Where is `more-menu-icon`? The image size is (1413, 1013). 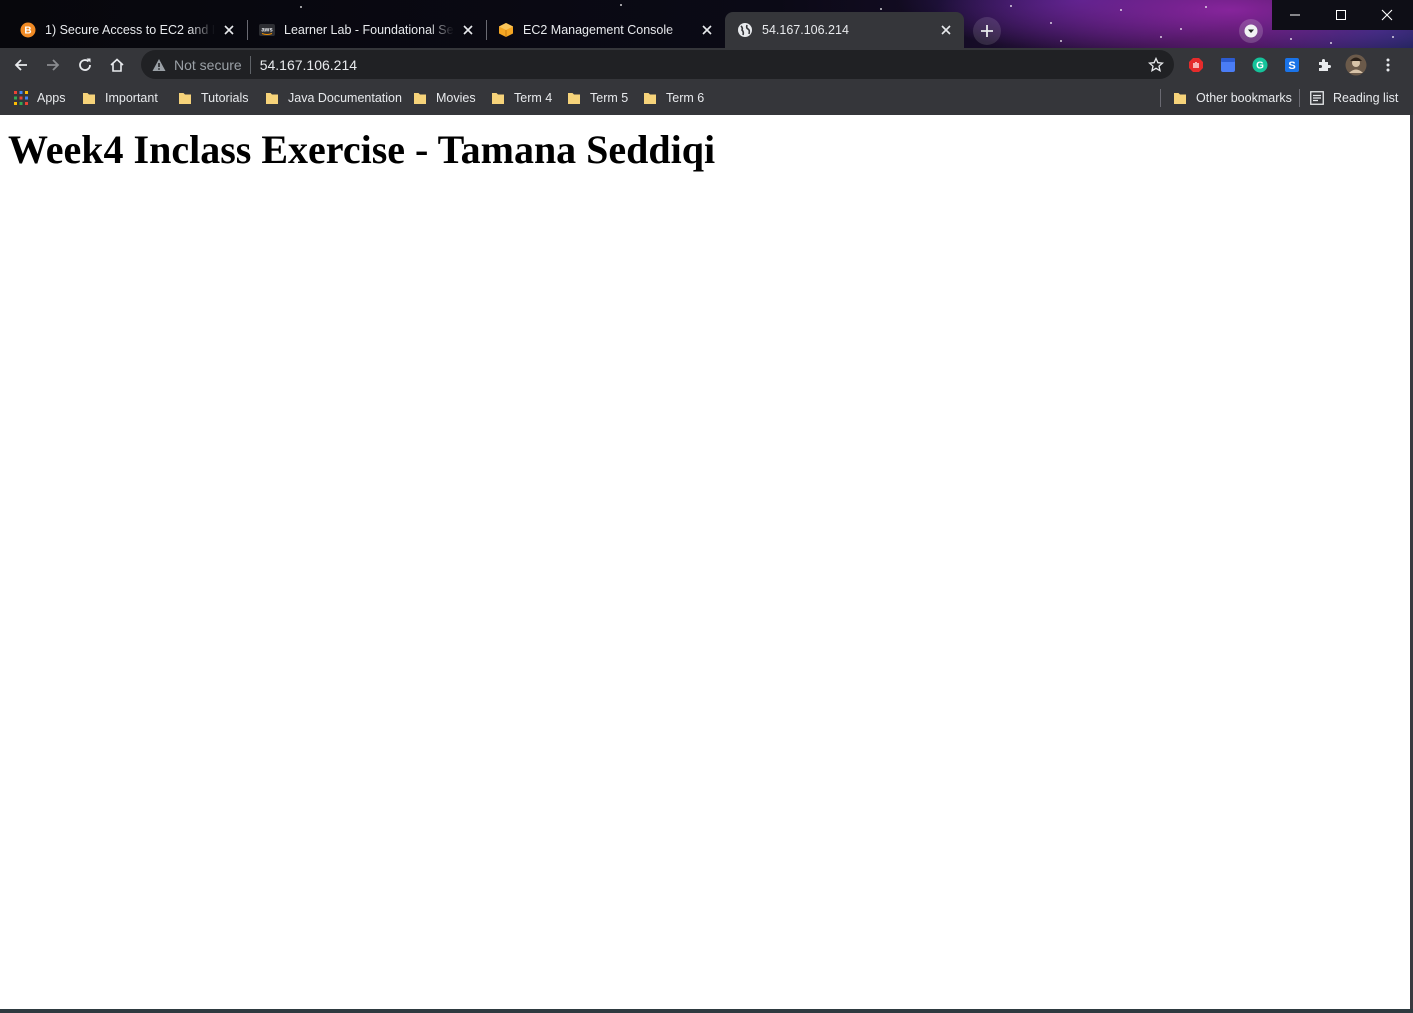 more-menu-icon is located at coordinates (1388, 65).